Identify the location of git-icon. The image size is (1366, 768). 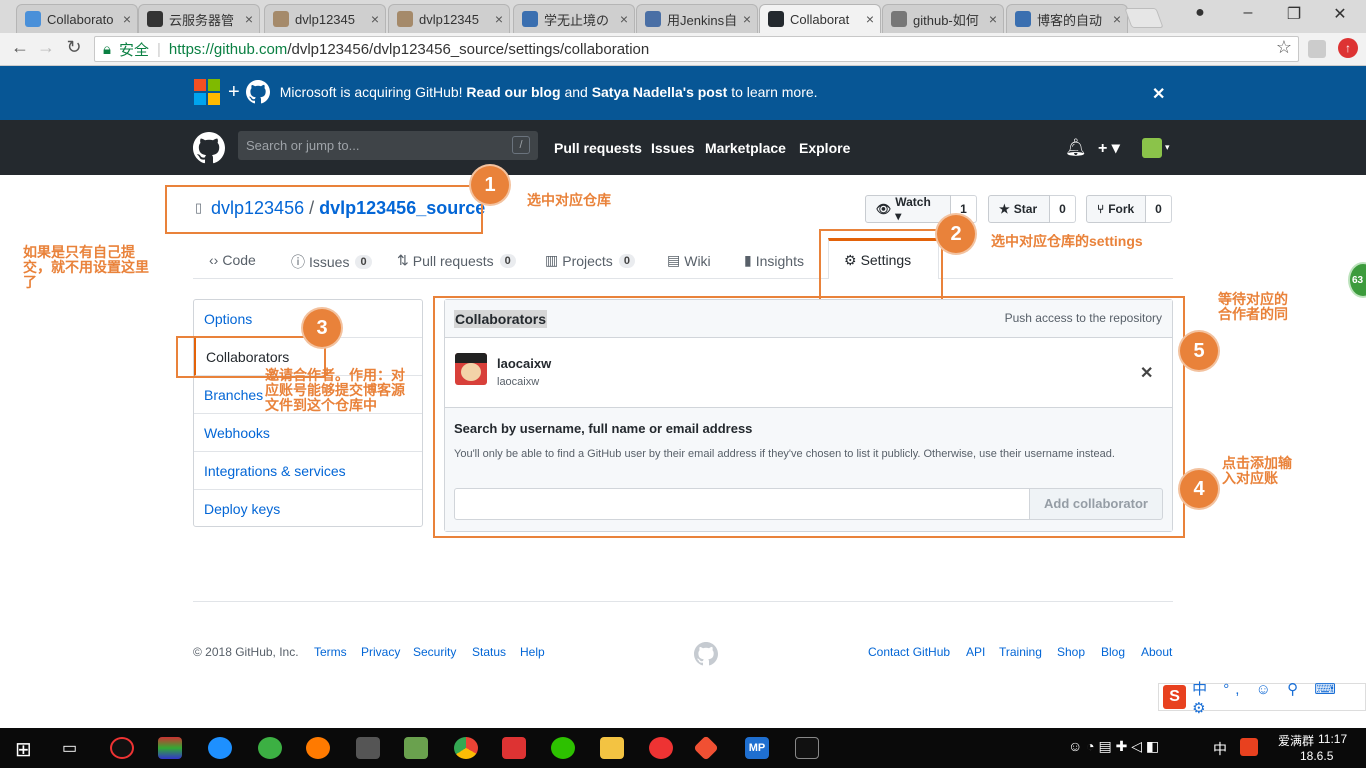
(706, 748).